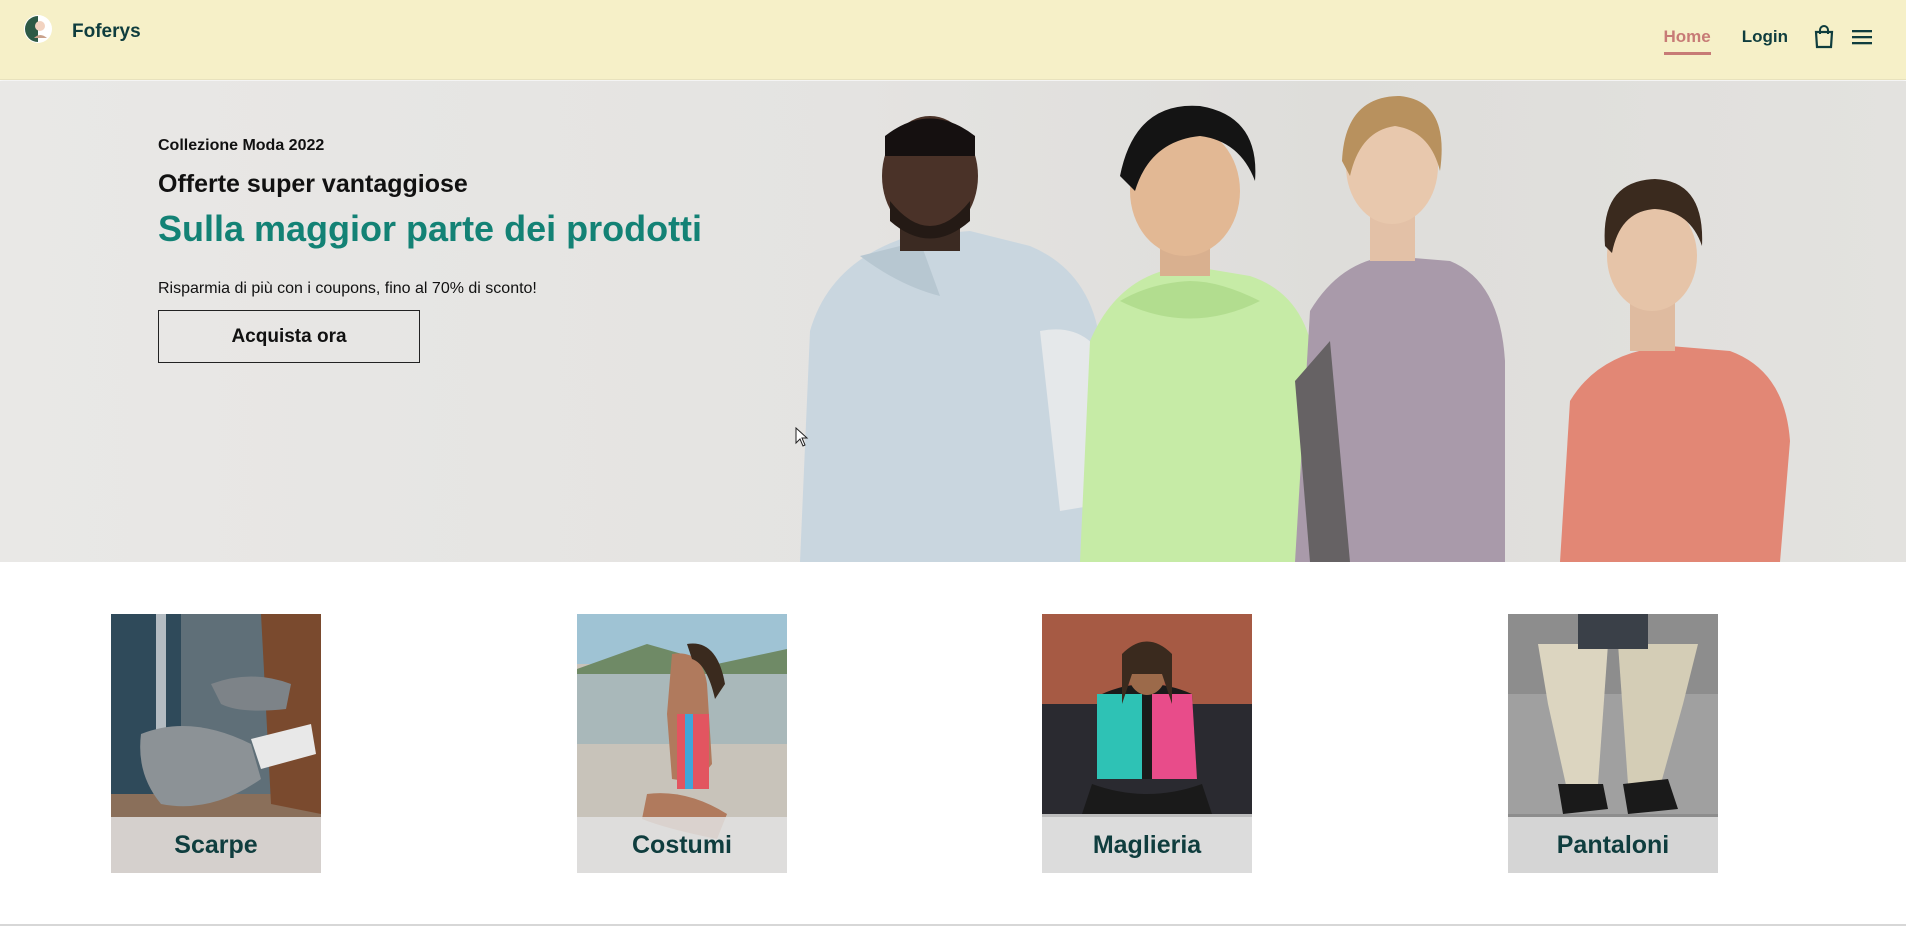 The height and width of the screenshot is (926, 1906). I want to click on hero-eyebrow: Collezione Moda 2022, so click(241, 145).